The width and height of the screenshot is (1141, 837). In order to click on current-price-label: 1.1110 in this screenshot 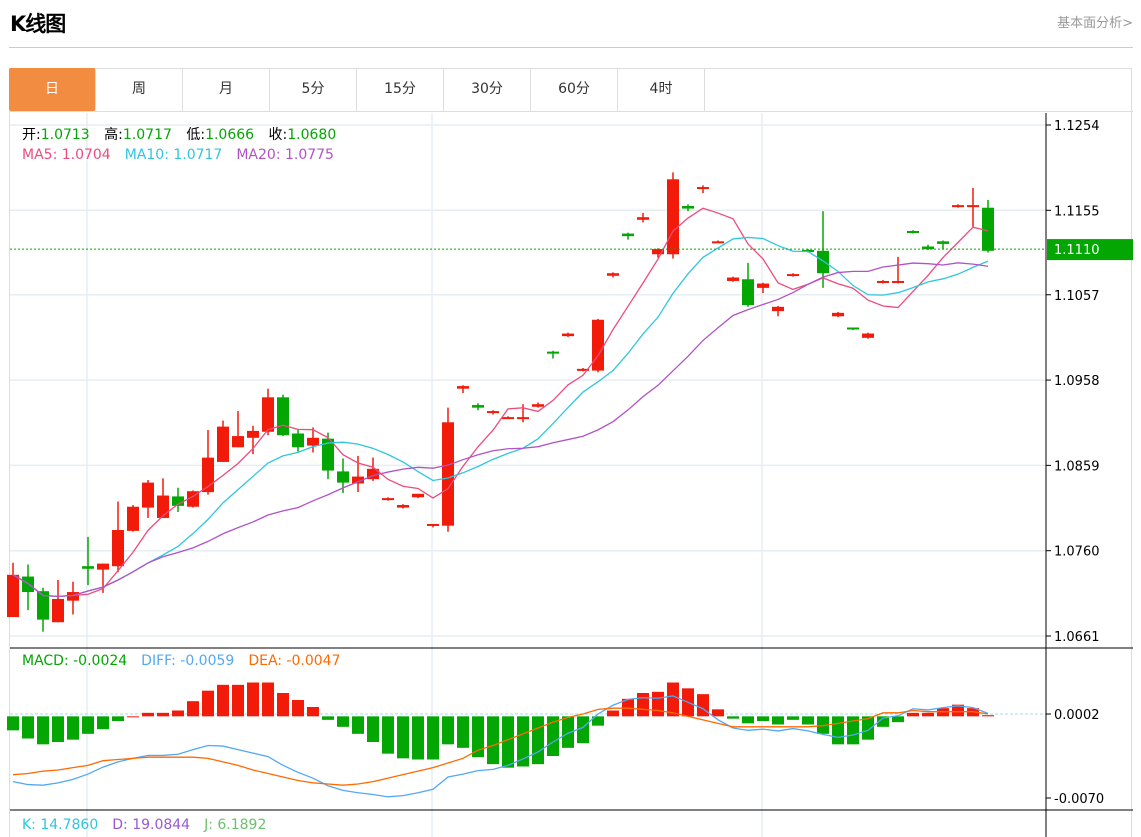, I will do `click(1077, 250)`.